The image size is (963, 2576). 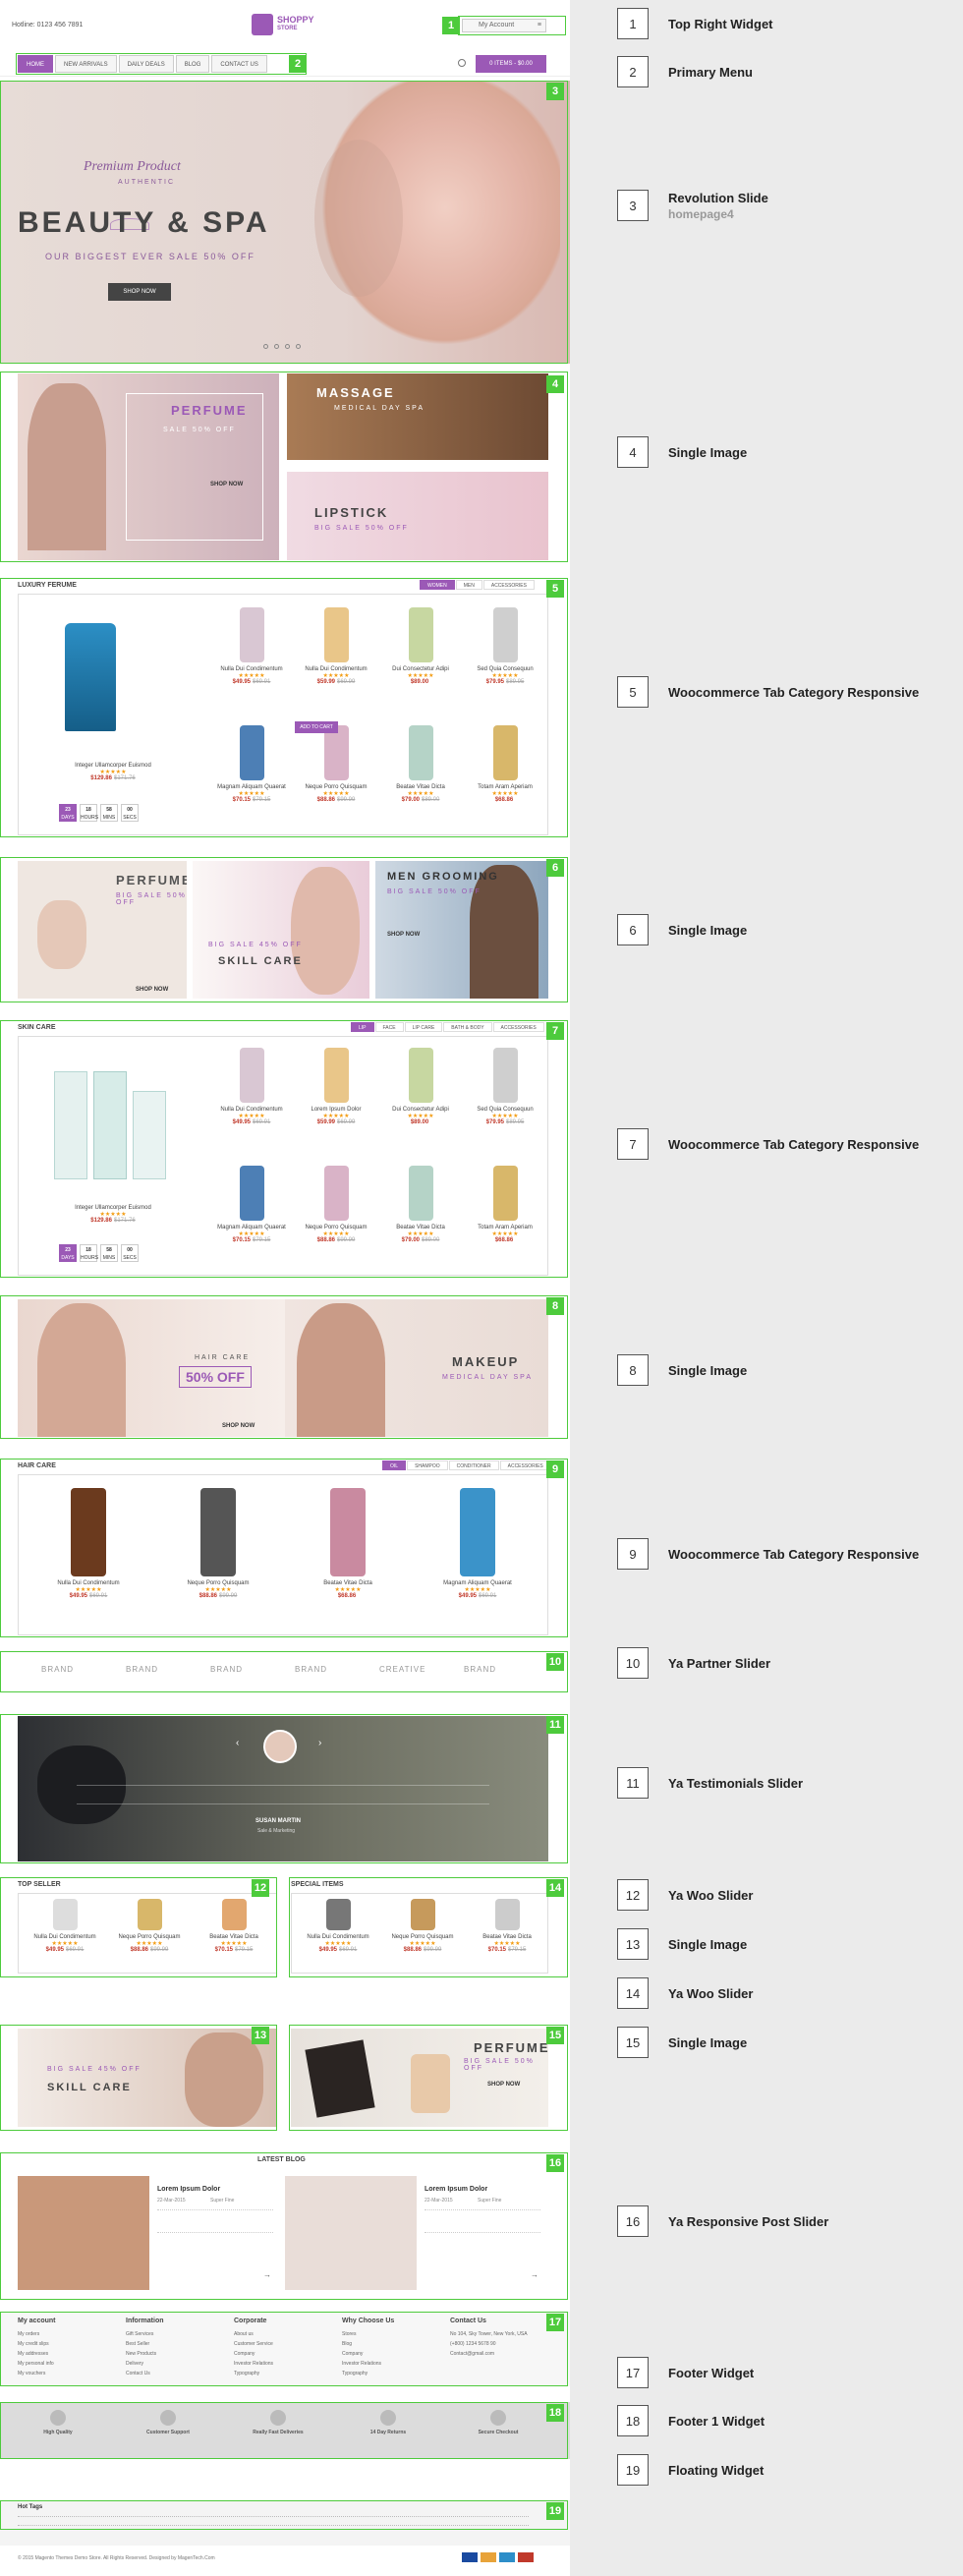 What do you see at coordinates (260, 2036) in the screenshot?
I see `marker-13: 13` at bounding box center [260, 2036].